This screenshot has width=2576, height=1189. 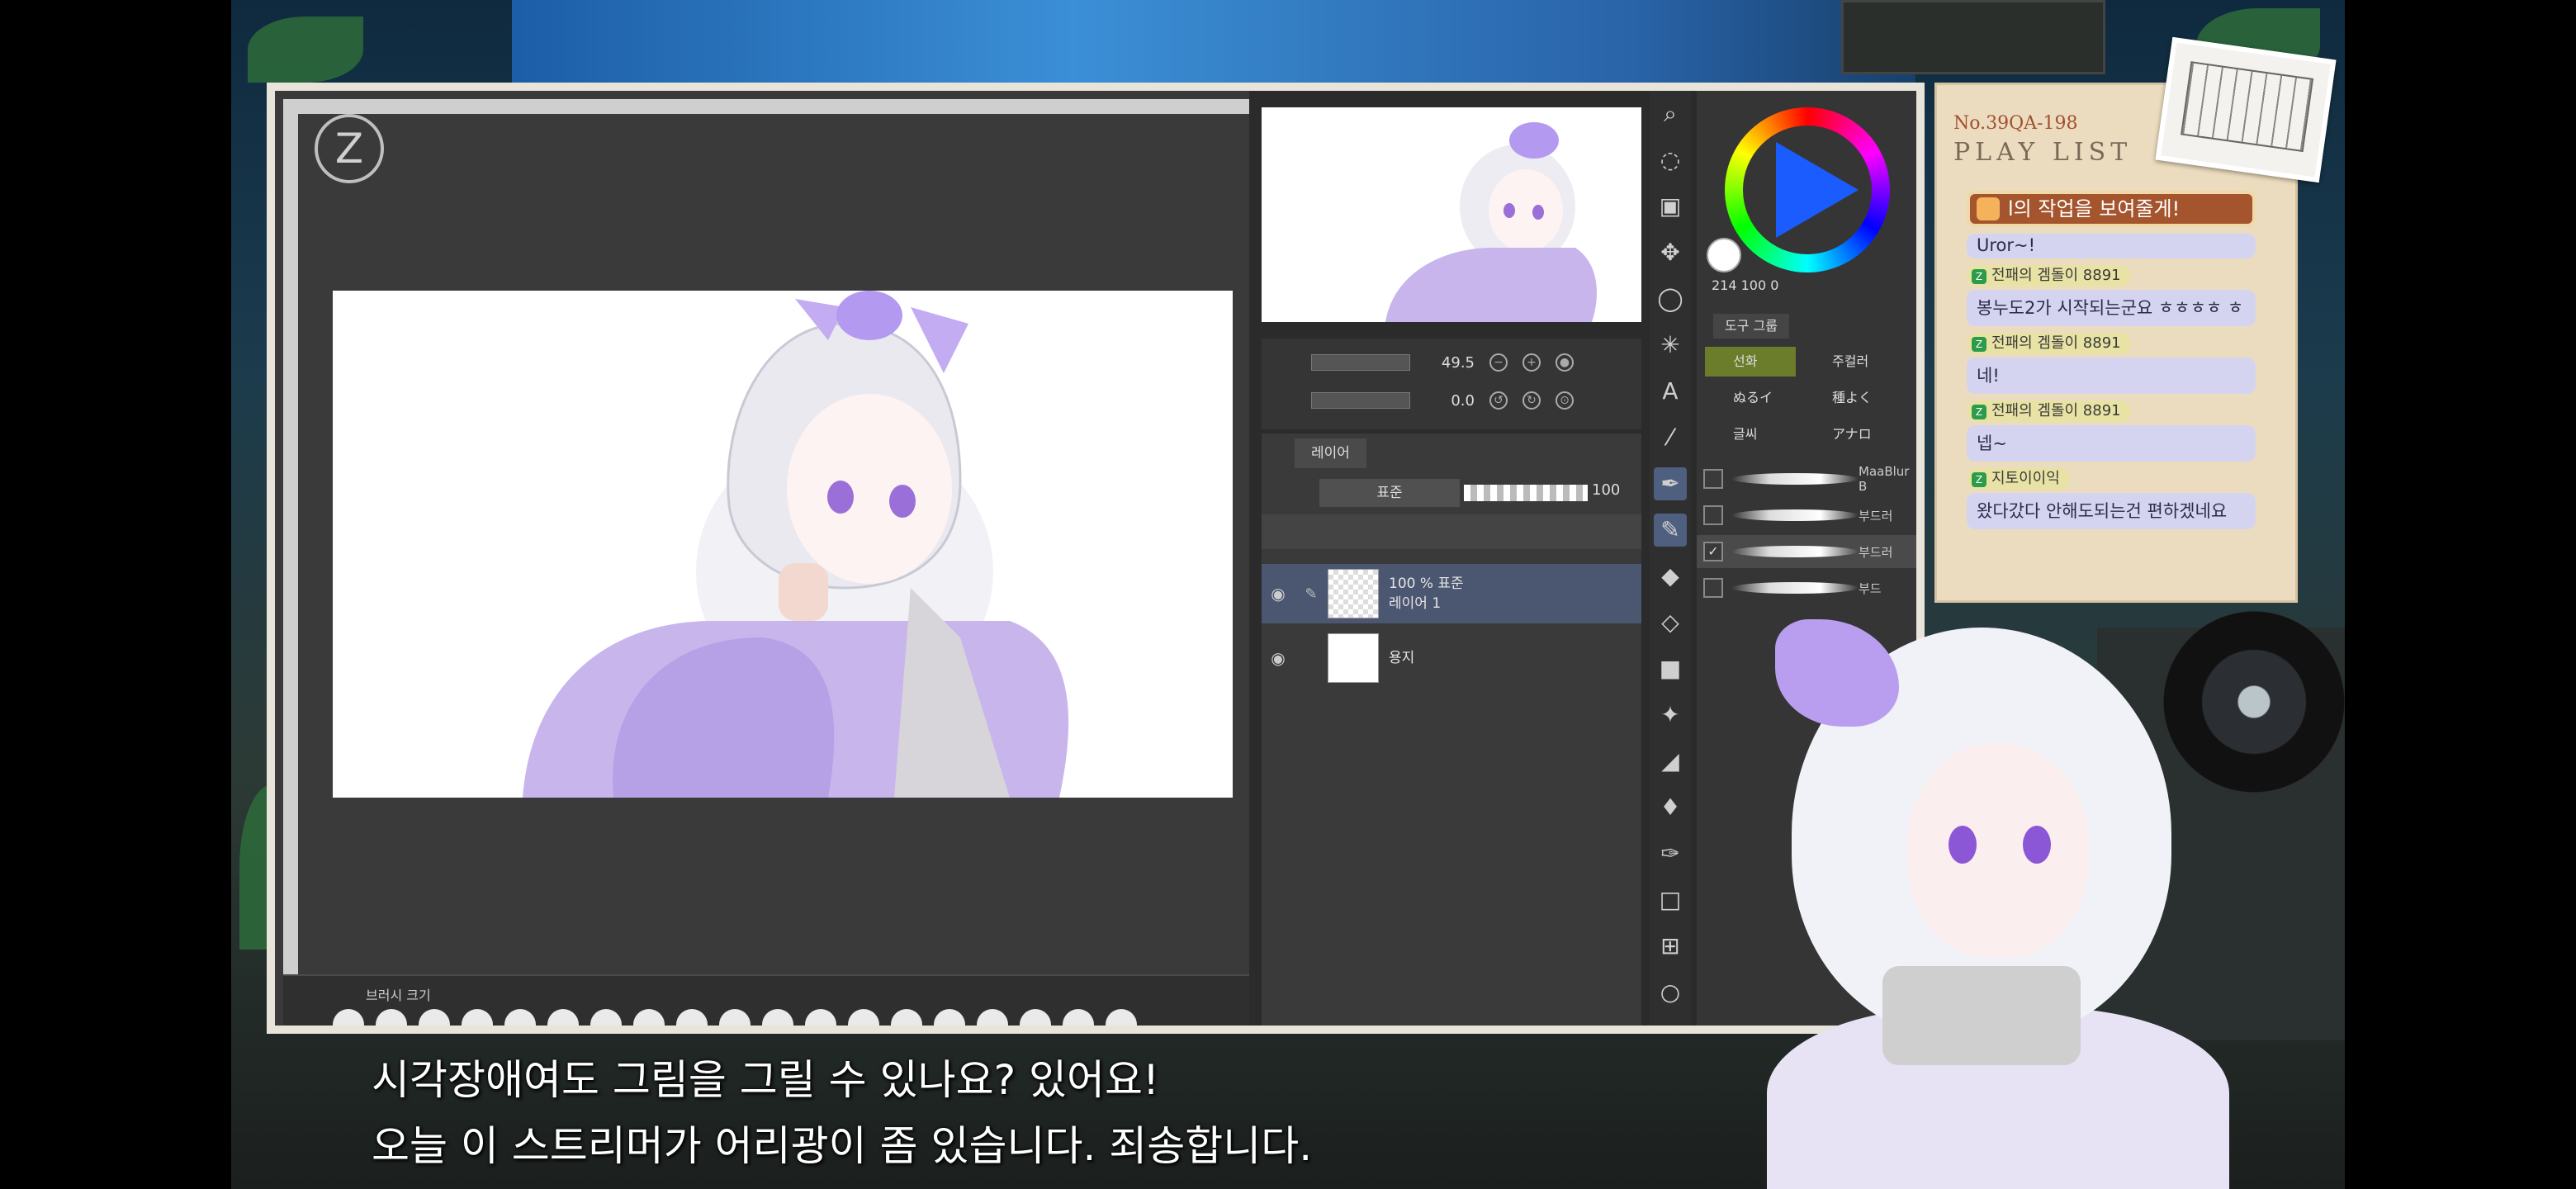 I want to click on tool-item: 글씨, so click(x=1750, y=434).